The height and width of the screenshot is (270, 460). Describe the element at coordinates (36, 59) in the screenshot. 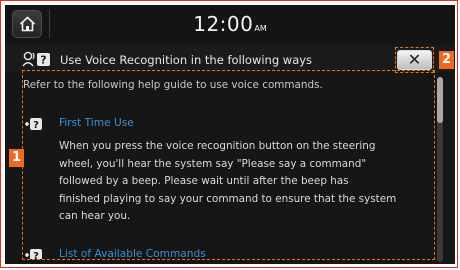

I see `voice-help-icon: ?` at that location.